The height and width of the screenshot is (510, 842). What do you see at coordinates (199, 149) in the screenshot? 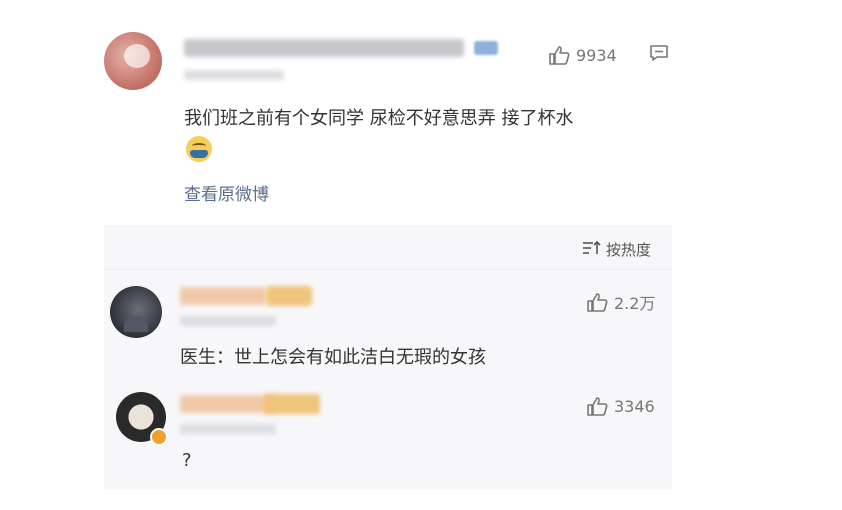
I see `face-emoji` at bounding box center [199, 149].